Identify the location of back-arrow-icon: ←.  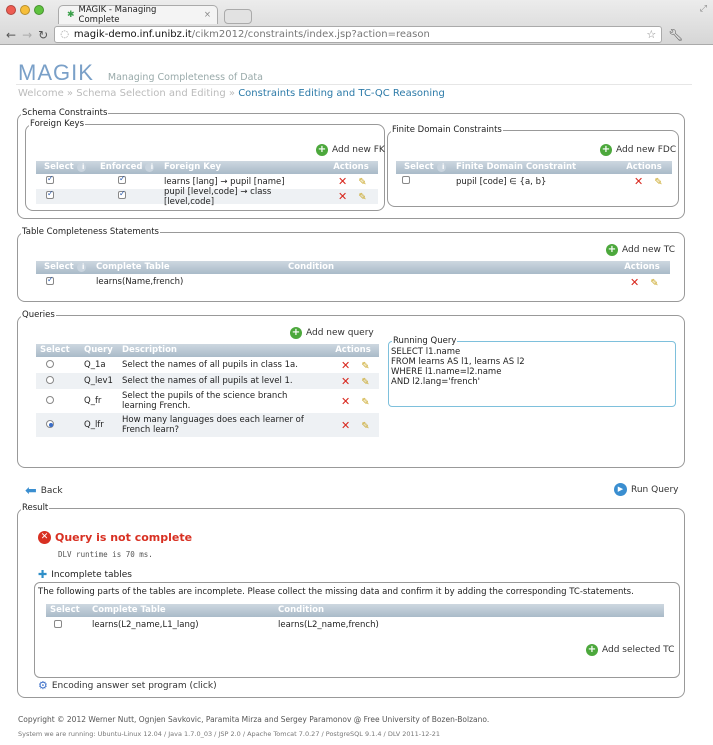
(11, 35).